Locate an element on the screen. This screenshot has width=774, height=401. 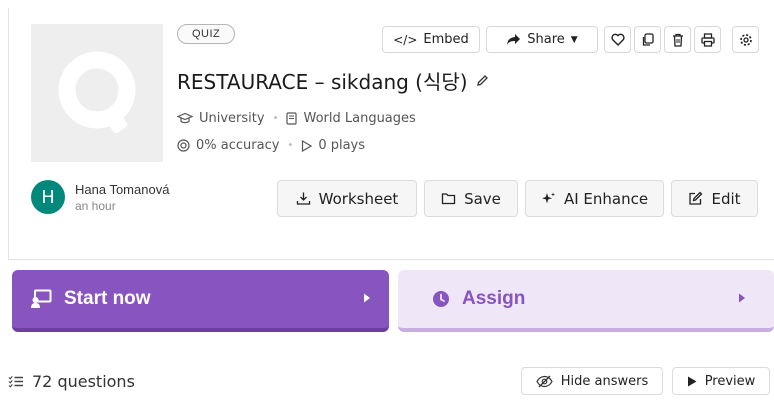
ai-enhance-button: AI Enhance is located at coordinates (594, 198).